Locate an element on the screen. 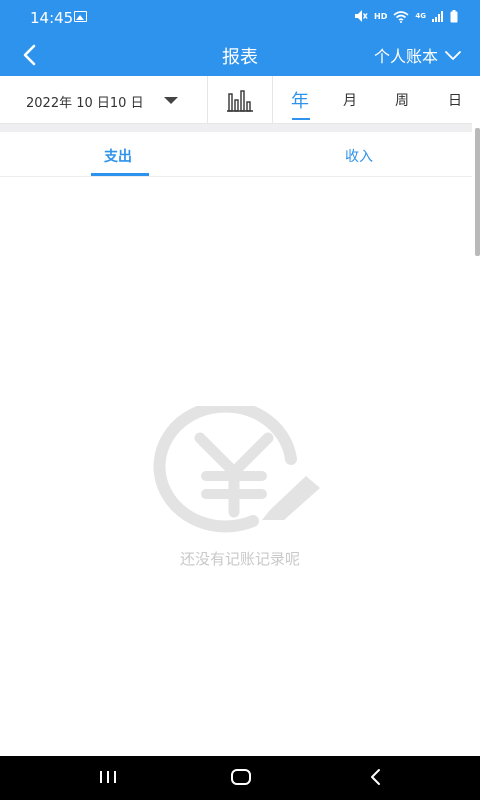 The height and width of the screenshot is (800, 480). gallery-icon is located at coordinates (80, 16).